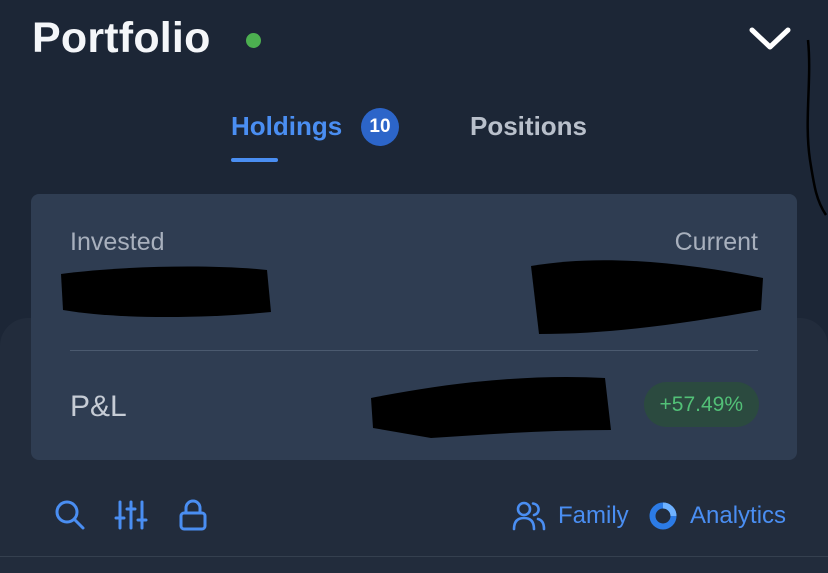  Describe the element at coordinates (529, 516) in the screenshot. I see `family-users-icon` at that location.